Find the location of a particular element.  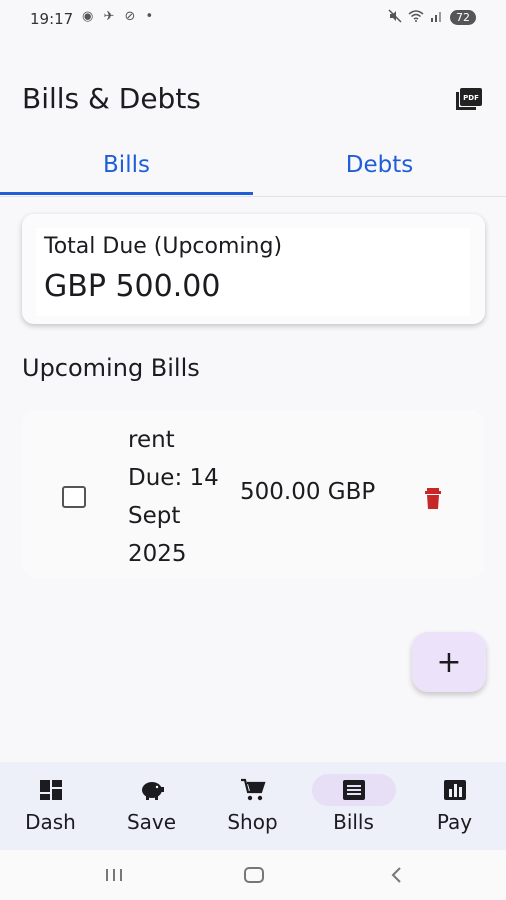

nav-item-shop: Shop is located at coordinates (252, 806).